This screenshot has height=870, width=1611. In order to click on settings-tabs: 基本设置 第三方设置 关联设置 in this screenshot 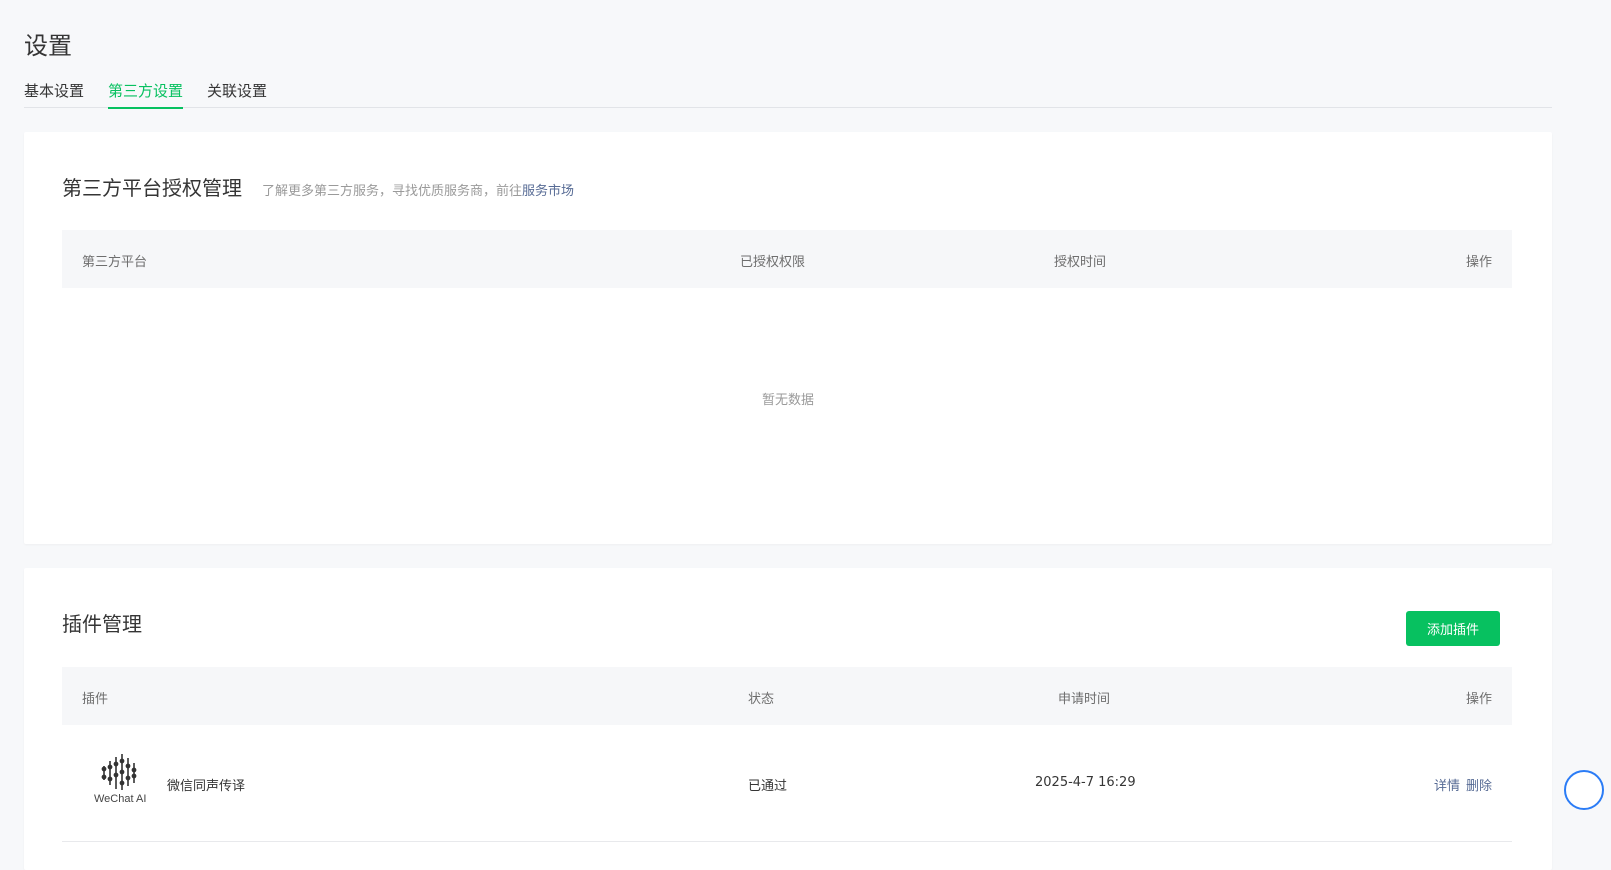, I will do `click(788, 94)`.